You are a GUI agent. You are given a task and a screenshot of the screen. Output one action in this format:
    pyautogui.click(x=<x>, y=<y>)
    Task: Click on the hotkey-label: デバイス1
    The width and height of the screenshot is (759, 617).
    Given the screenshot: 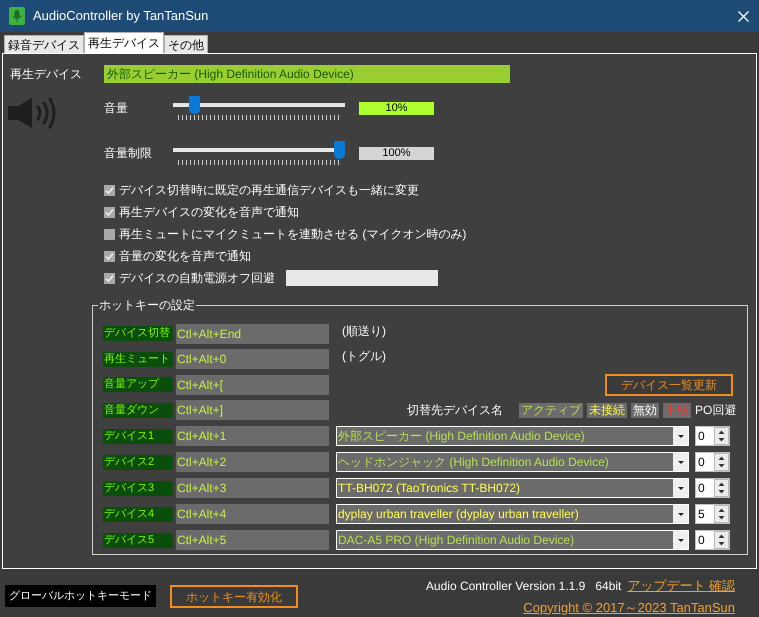 What is the action you would take?
    pyautogui.click(x=138, y=436)
    